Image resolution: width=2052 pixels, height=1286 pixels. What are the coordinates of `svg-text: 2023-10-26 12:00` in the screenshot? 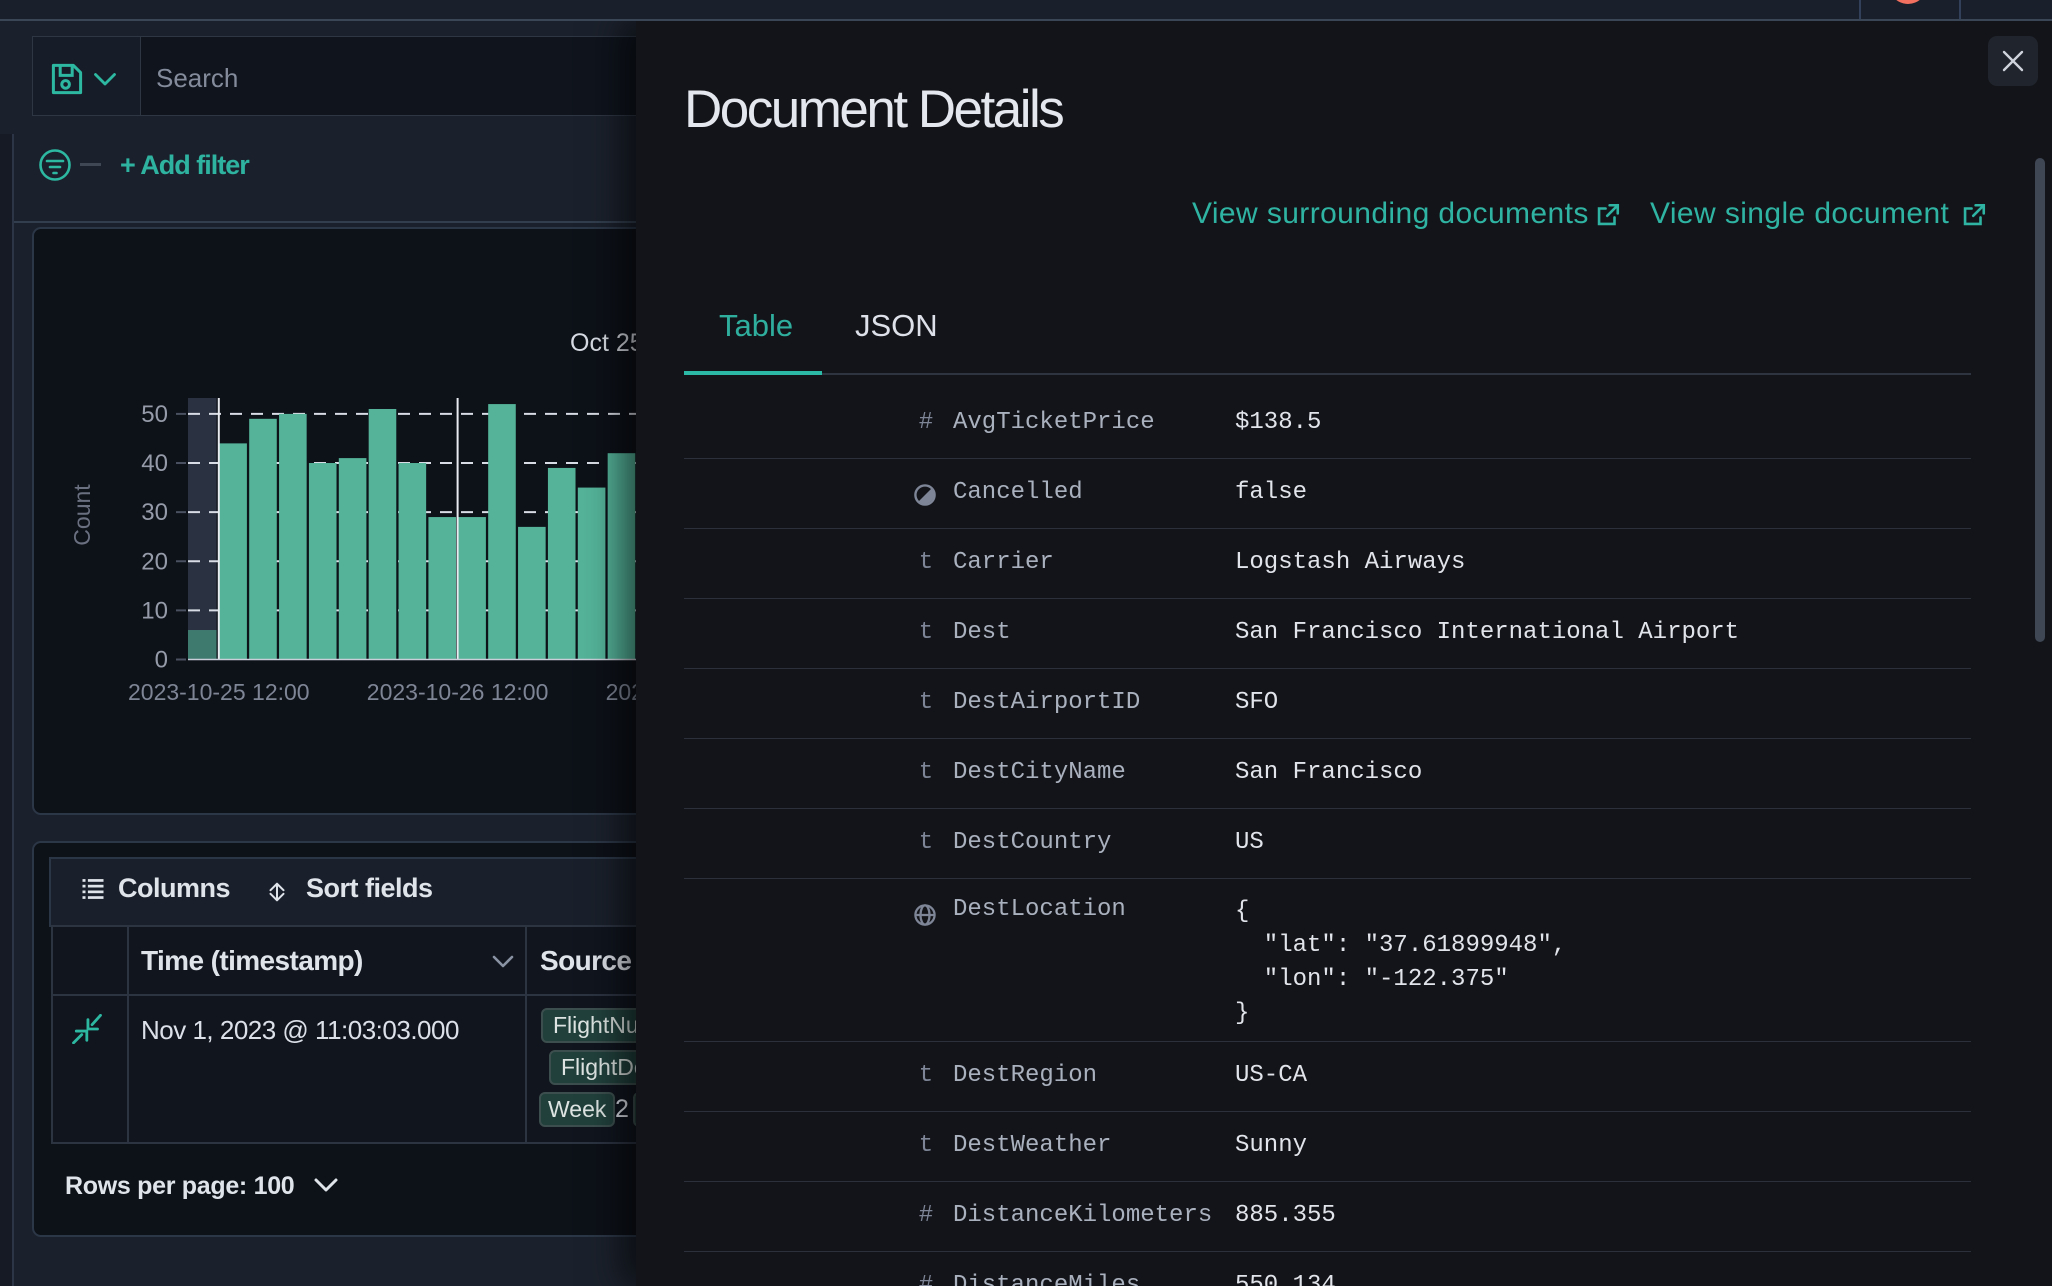 It's located at (458, 692).